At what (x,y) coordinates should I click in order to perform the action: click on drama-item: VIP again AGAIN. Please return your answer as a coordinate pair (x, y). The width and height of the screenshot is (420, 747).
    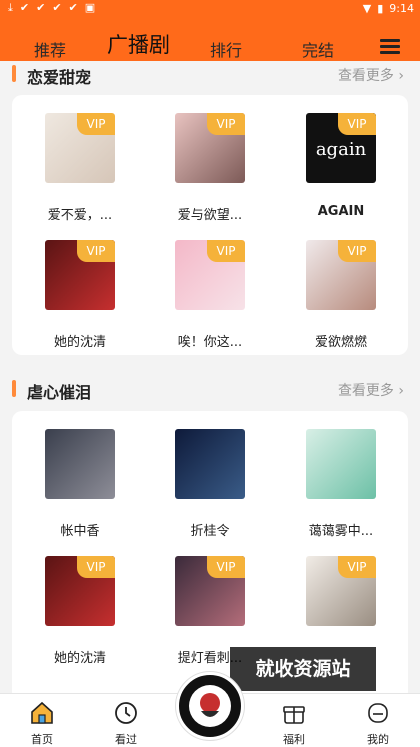
    Looking at the image, I should click on (341, 166).